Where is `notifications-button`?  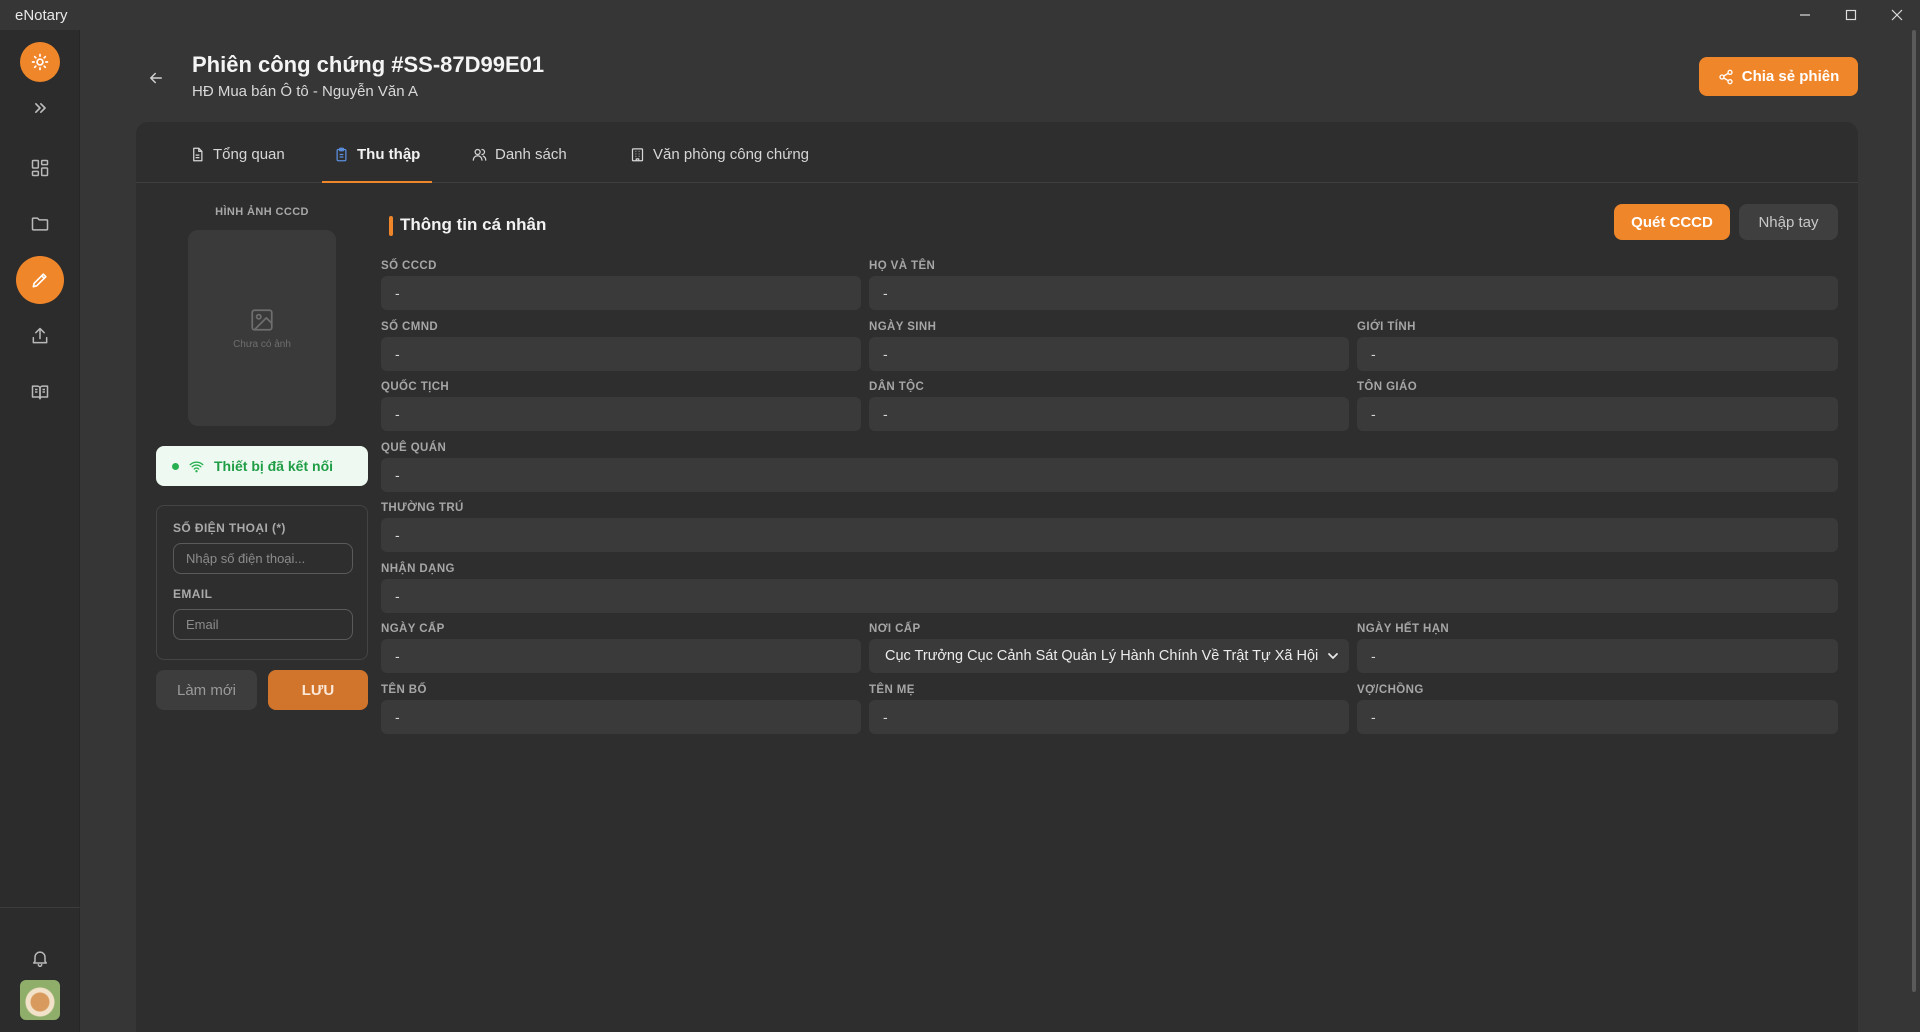 notifications-button is located at coordinates (40, 958).